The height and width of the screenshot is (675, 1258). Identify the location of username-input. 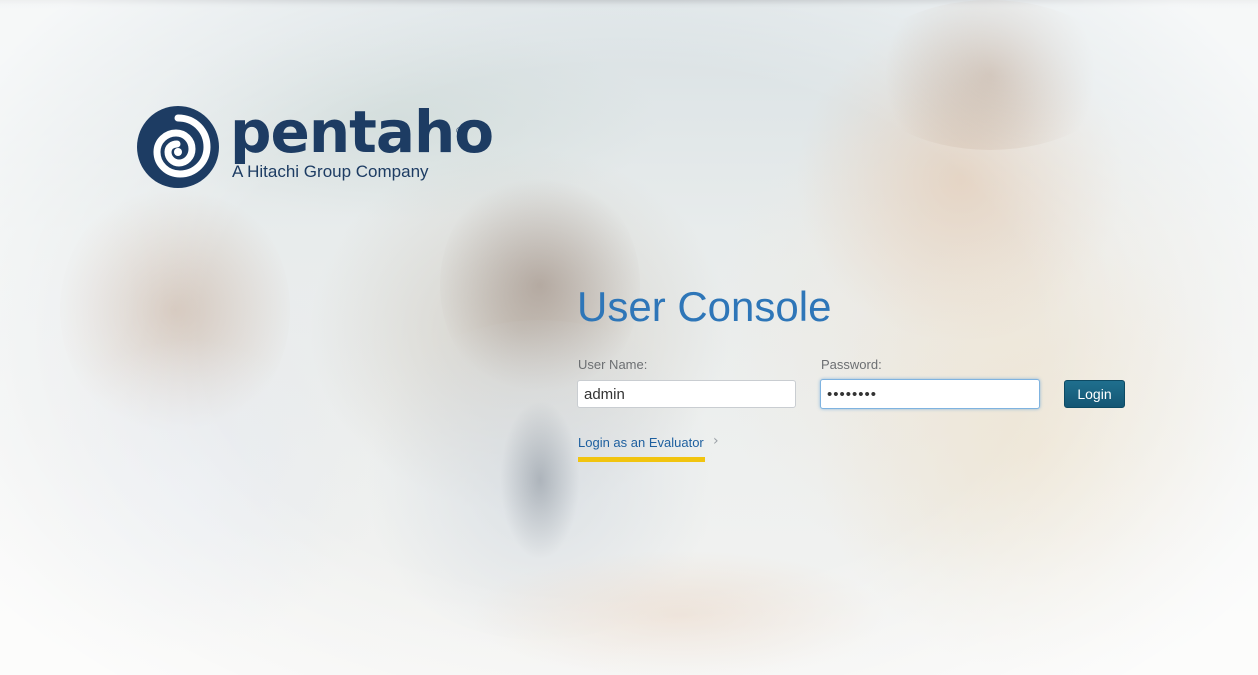
(686, 394).